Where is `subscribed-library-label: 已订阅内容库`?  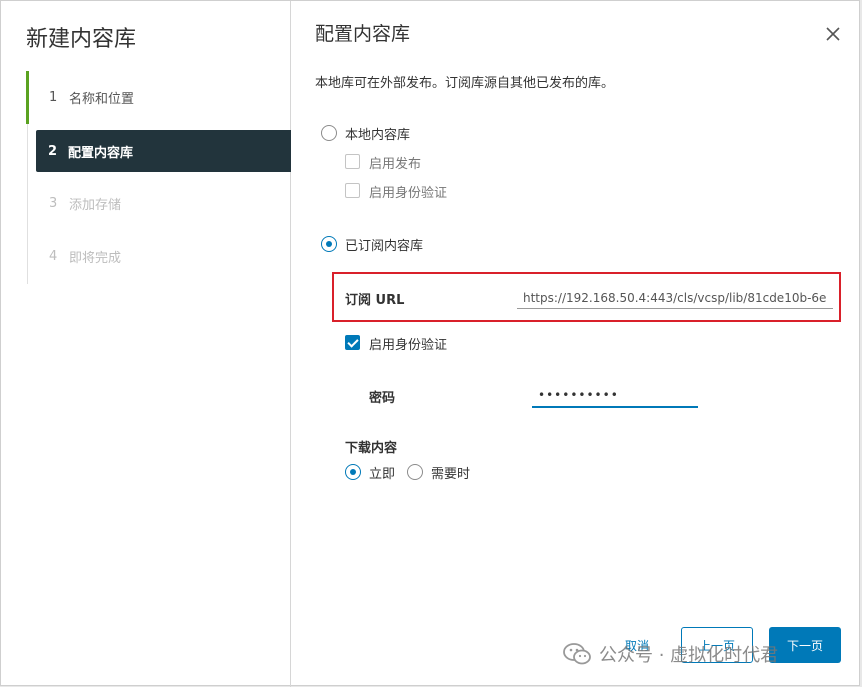 subscribed-library-label: 已订阅内容库 is located at coordinates (384, 244).